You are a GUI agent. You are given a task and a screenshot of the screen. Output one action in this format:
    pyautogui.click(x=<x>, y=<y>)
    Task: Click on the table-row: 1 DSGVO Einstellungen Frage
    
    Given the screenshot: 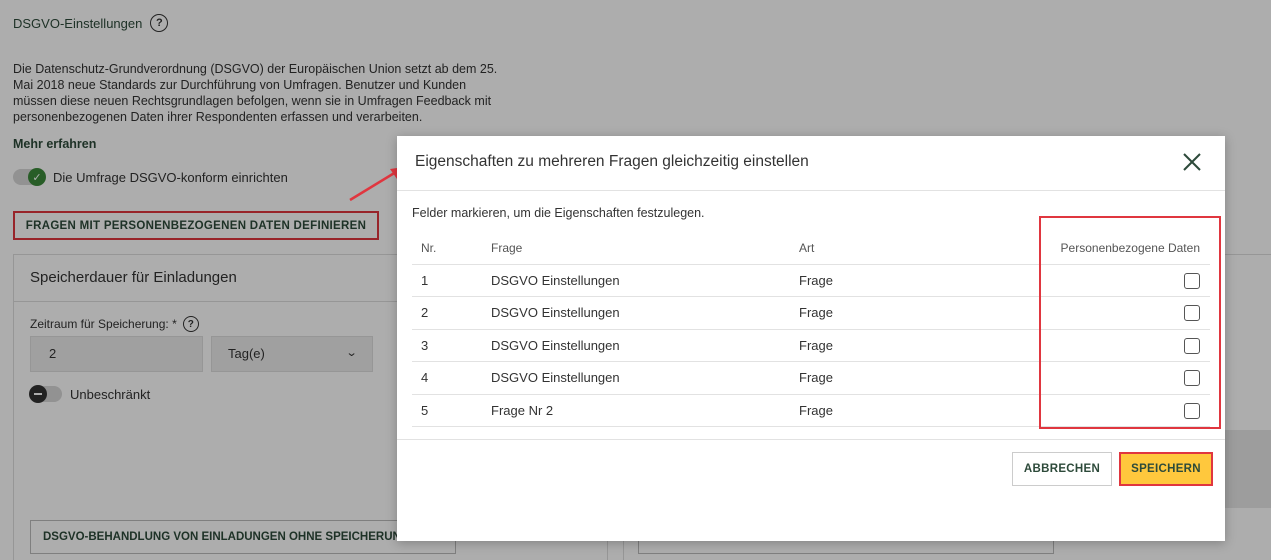 What is the action you would take?
    pyautogui.click(x=811, y=280)
    